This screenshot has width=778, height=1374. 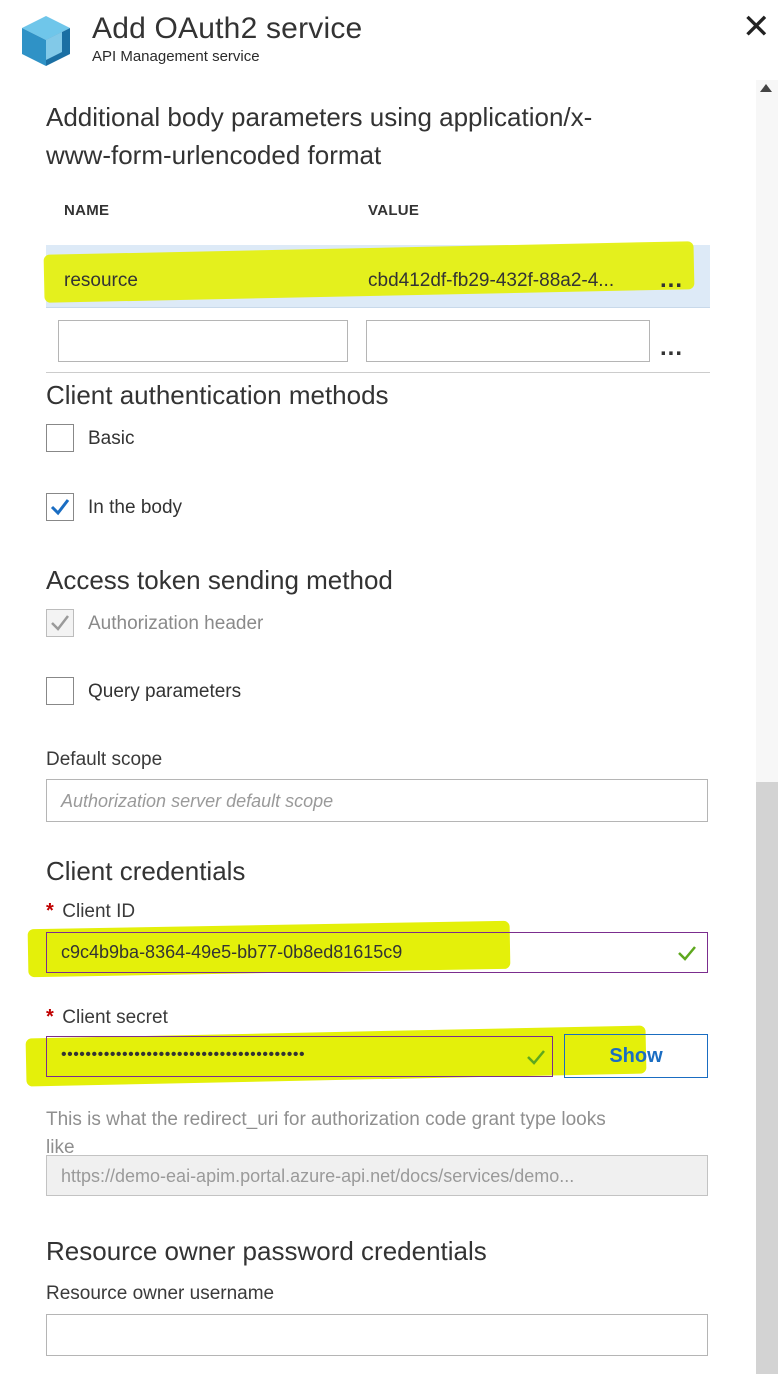 What do you see at coordinates (46, 40) in the screenshot?
I see `cube-icon` at bounding box center [46, 40].